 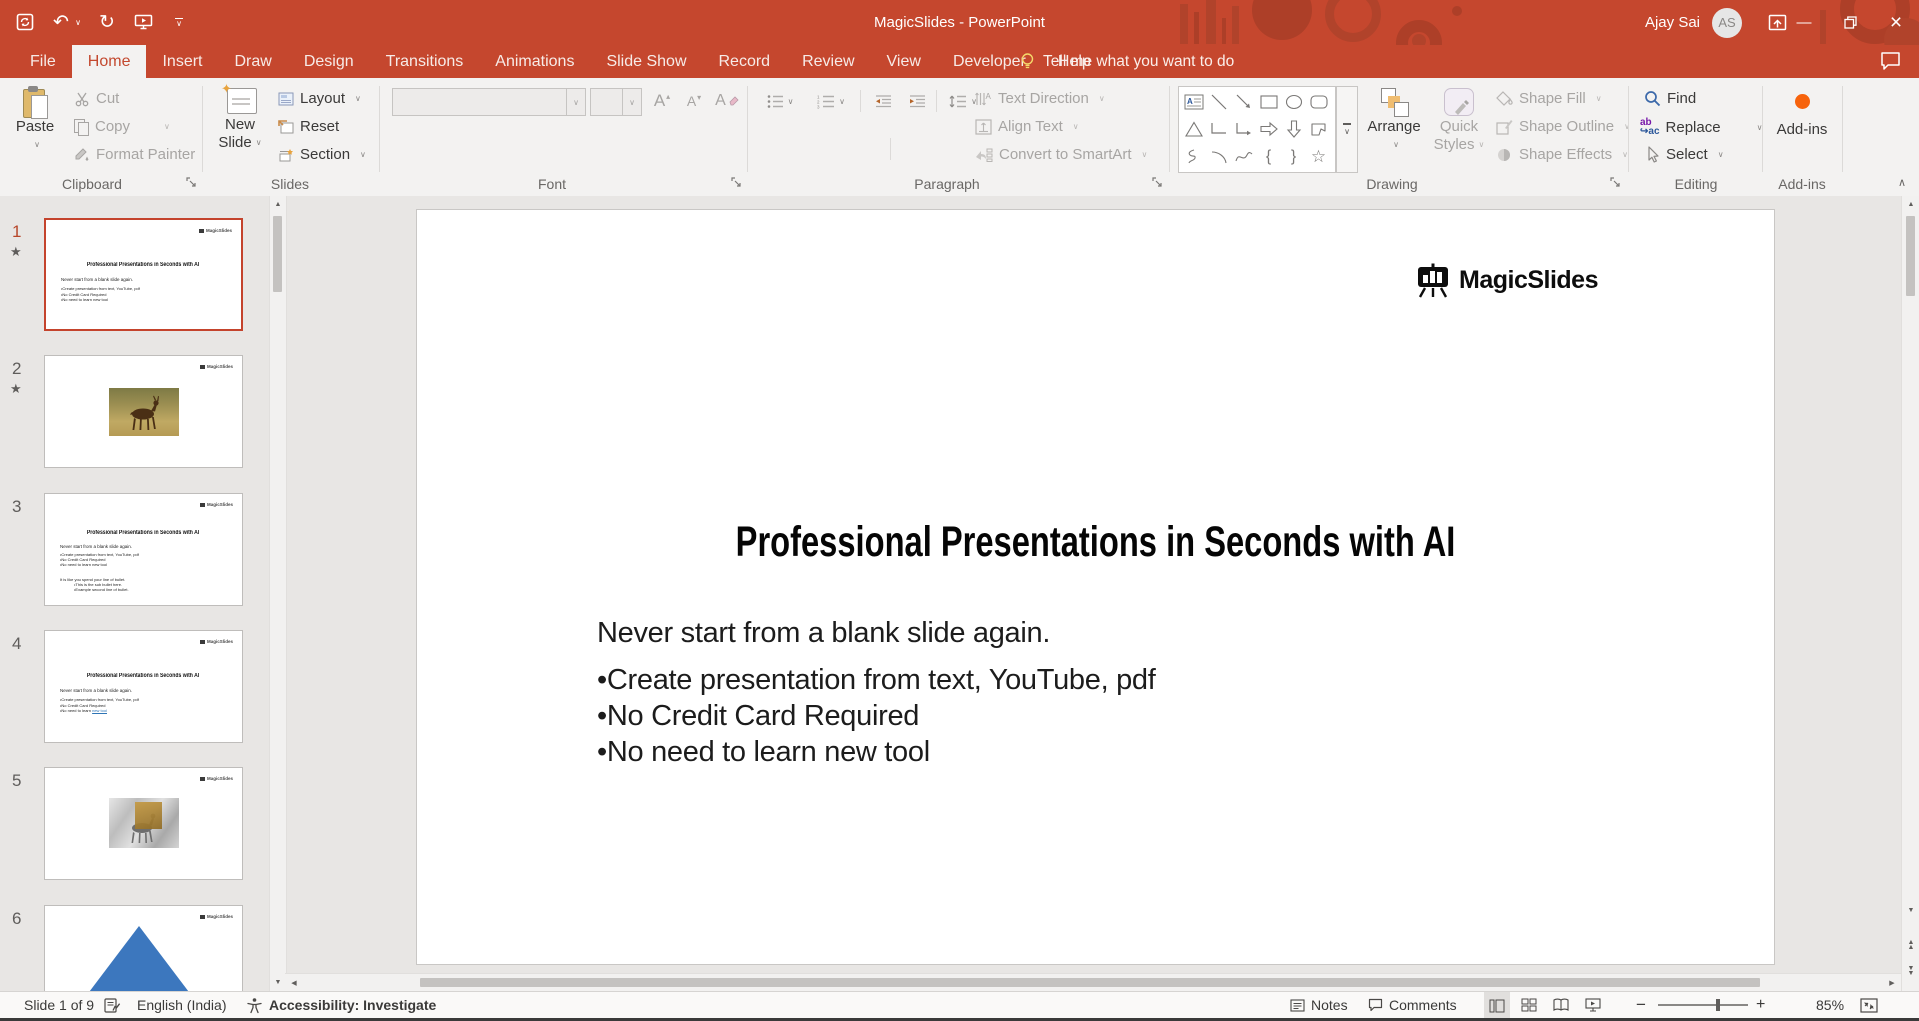 What do you see at coordinates (727, 101) in the screenshot?
I see `clear-formatting-button: A` at bounding box center [727, 101].